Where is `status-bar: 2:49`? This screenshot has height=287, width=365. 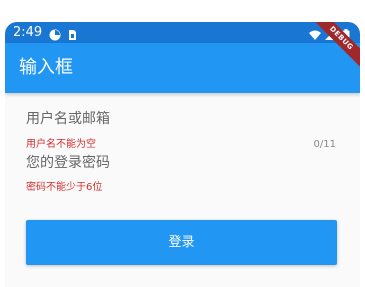 status-bar: 2:49 is located at coordinates (182, 32).